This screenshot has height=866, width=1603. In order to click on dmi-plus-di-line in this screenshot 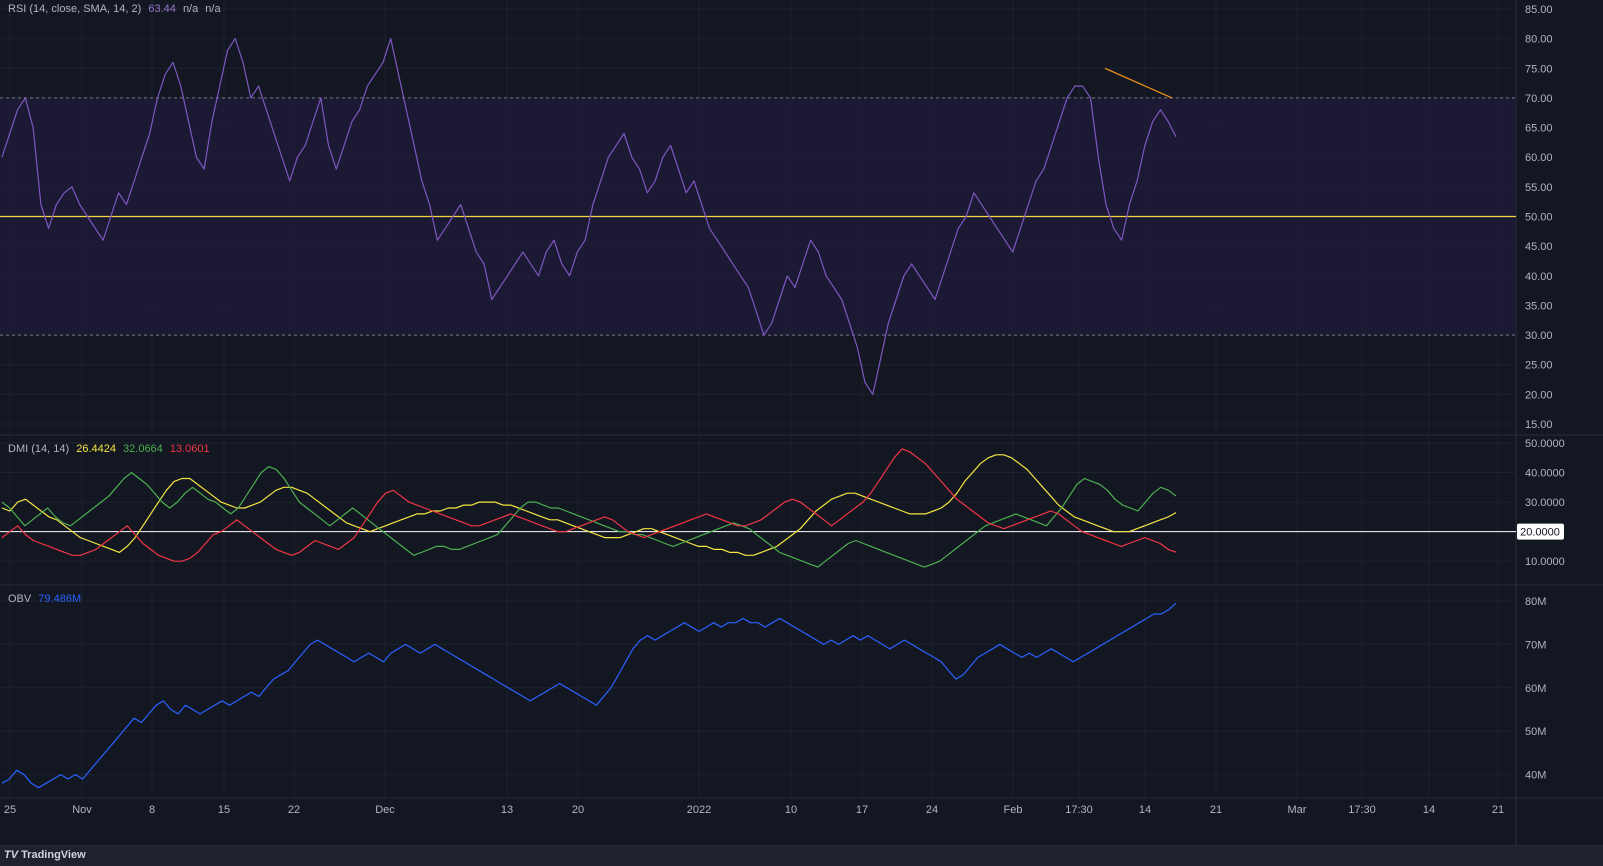, I will do `click(589, 517)`.